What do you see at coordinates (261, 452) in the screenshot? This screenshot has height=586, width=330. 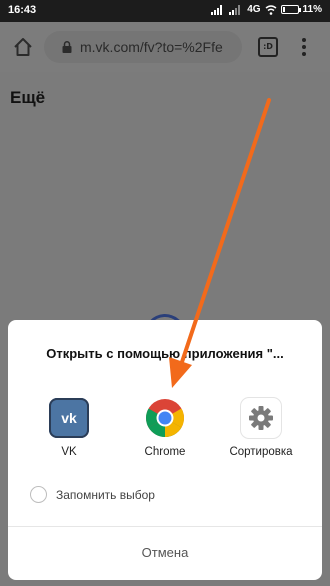 I see `app-label-sort: Сортировка` at bounding box center [261, 452].